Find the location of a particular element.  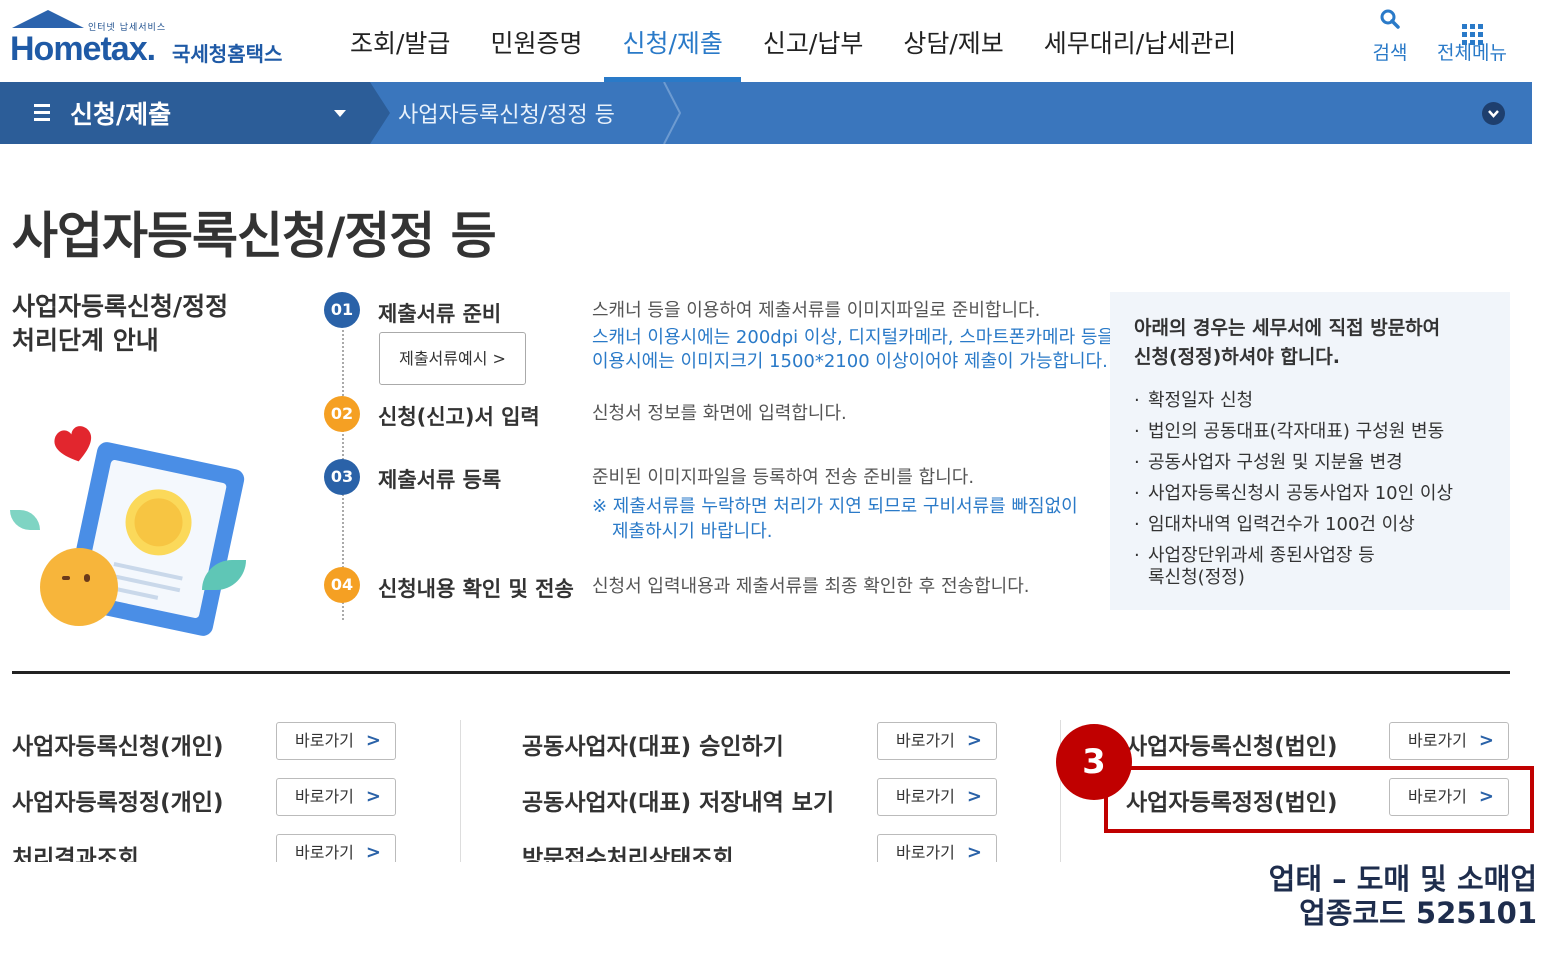

search-icon is located at coordinates (1390, 23).